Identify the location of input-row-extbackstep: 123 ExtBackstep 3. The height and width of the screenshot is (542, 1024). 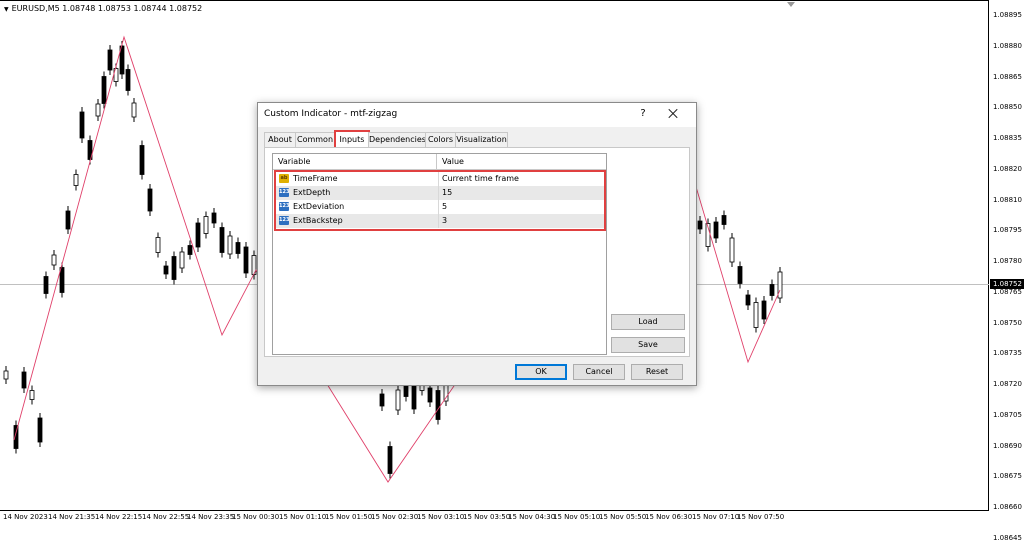
(440, 221).